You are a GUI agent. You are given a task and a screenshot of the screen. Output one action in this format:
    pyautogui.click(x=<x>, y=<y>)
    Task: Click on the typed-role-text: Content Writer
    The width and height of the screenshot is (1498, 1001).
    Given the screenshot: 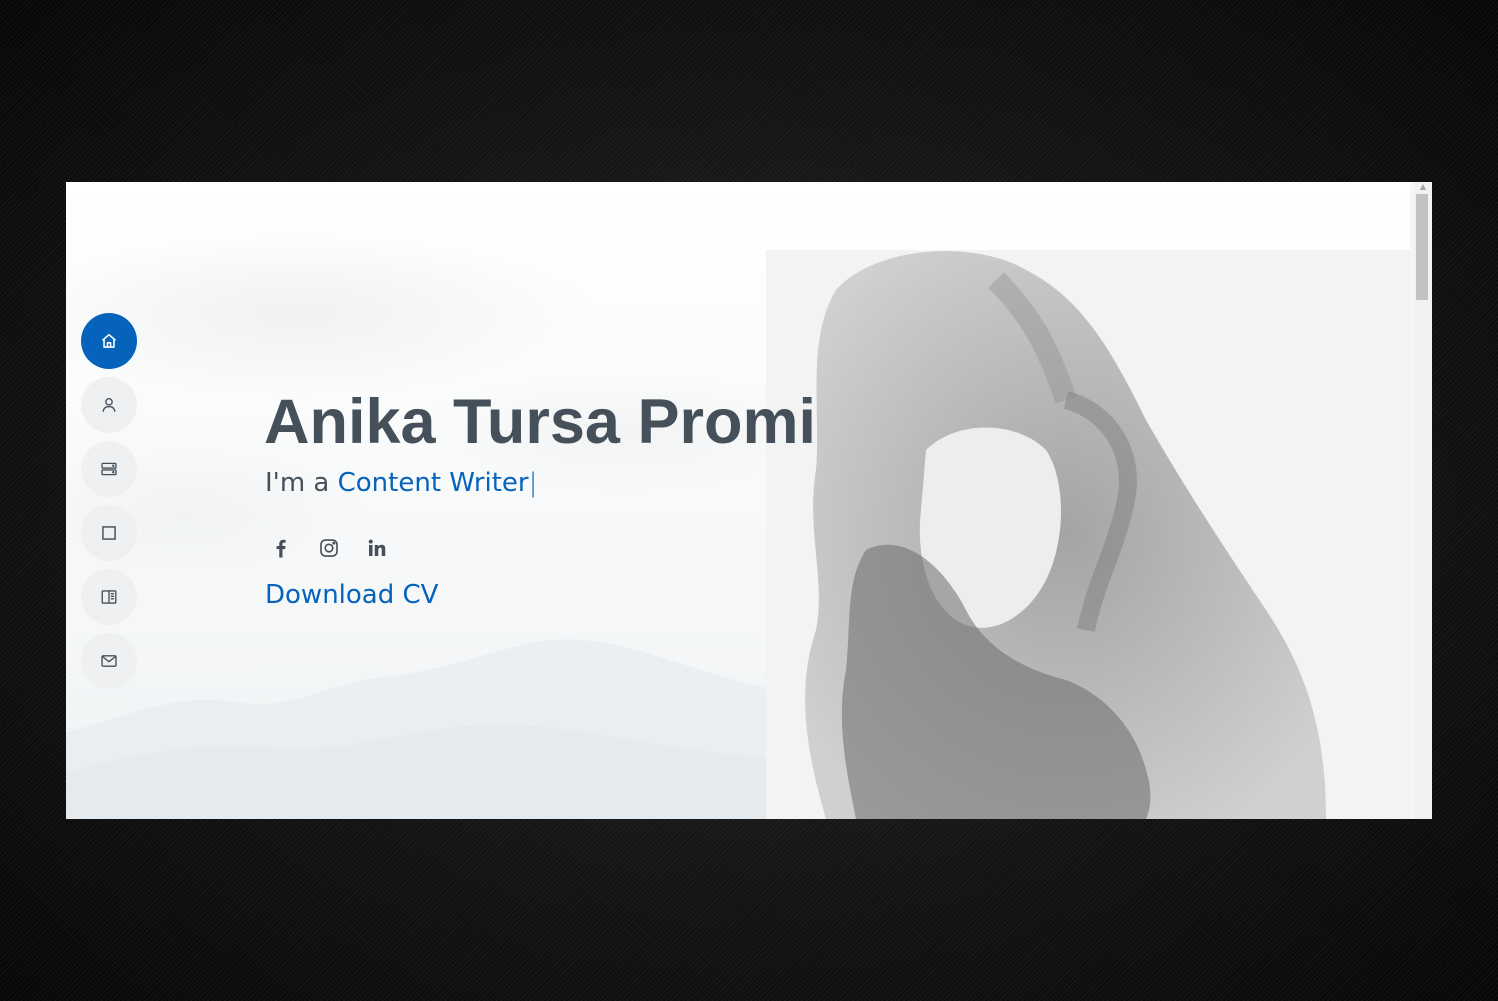 What is the action you would take?
    pyautogui.click(x=433, y=483)
    